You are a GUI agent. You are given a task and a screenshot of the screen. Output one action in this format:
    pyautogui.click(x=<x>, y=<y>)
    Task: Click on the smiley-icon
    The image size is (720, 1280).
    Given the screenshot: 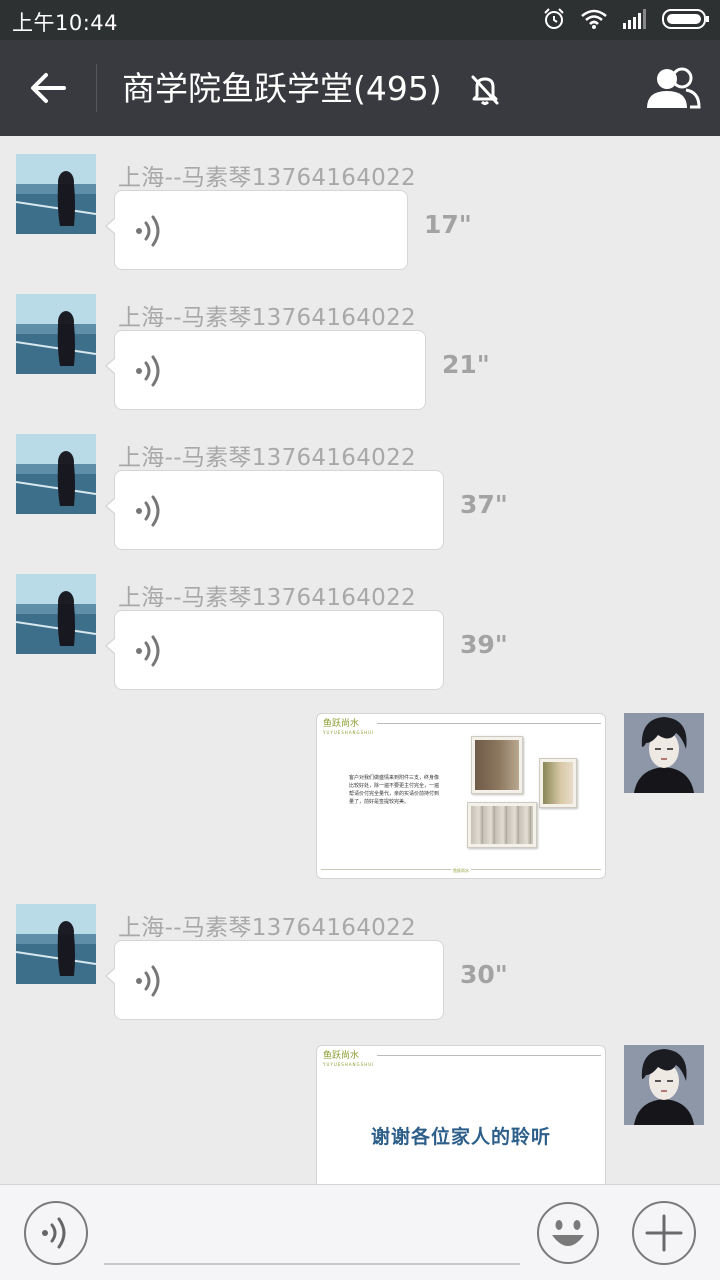 What is the action you would take?
    pyautogui.click(x=568, y=1233)
    